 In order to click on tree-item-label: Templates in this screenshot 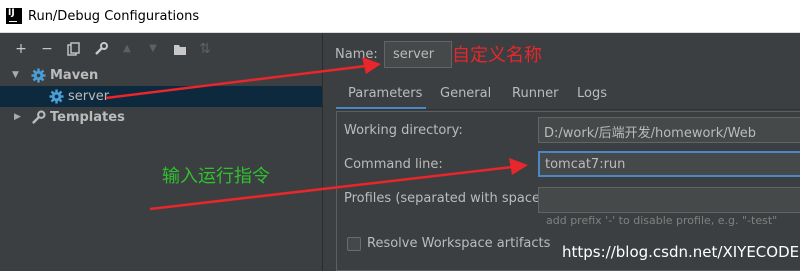, I will do `click(87, 117)`.